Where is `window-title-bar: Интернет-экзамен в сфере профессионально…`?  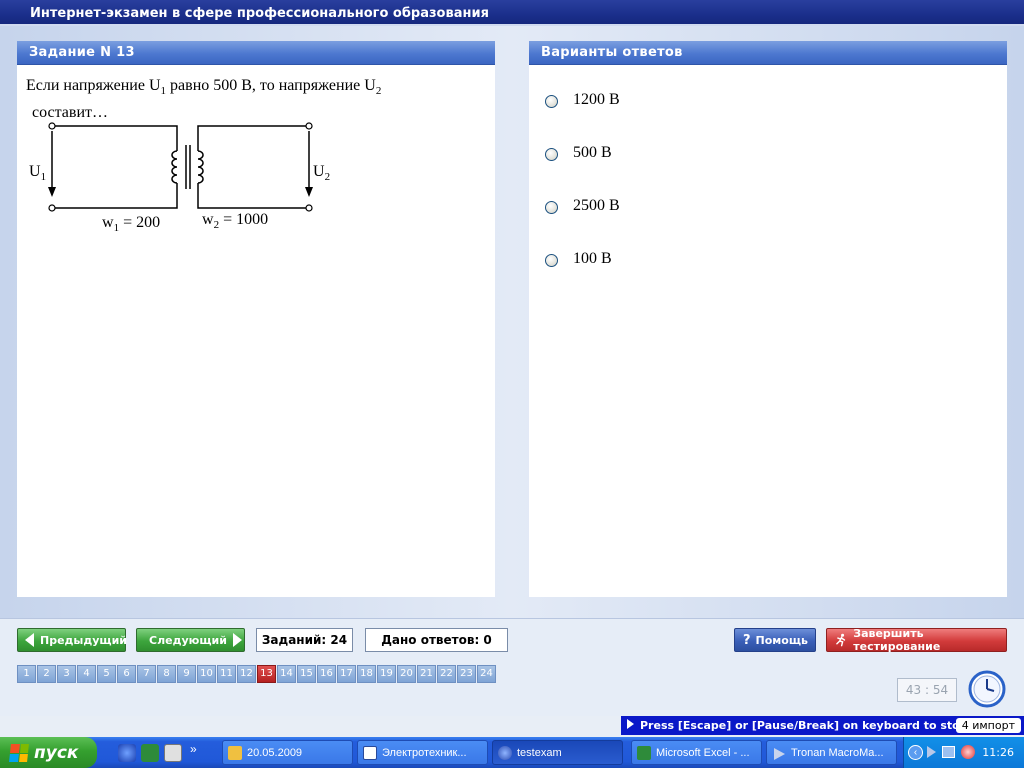
window-title-bar: Интернет-экзамен в сфере профессионально… is located at coordinates (512, 13).